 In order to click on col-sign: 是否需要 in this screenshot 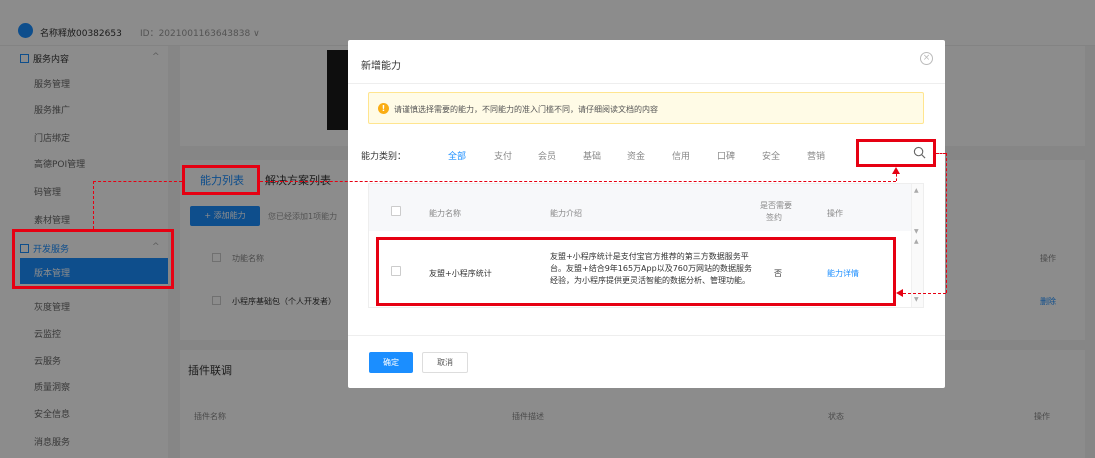, I will do `click(776, 205)`.